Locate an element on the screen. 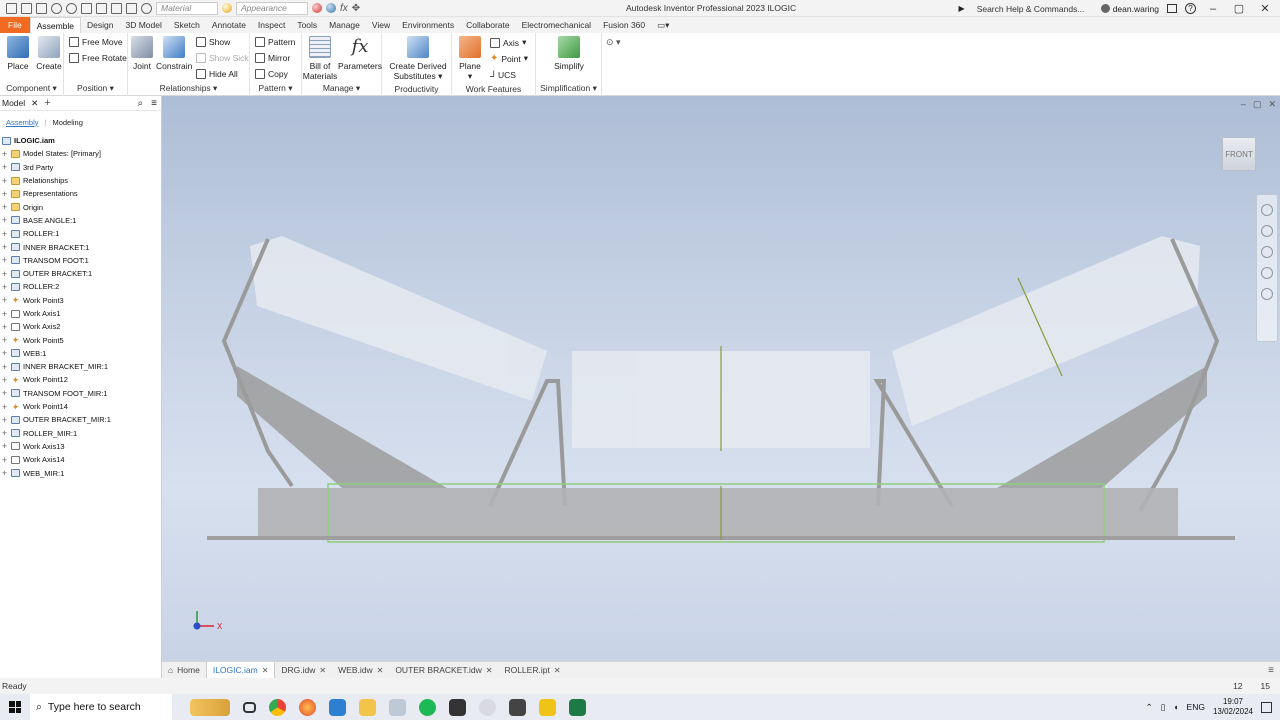 This screenshot has width=1280, height=720. hide-all-button: Hide All is located at coordinates (217, 74).